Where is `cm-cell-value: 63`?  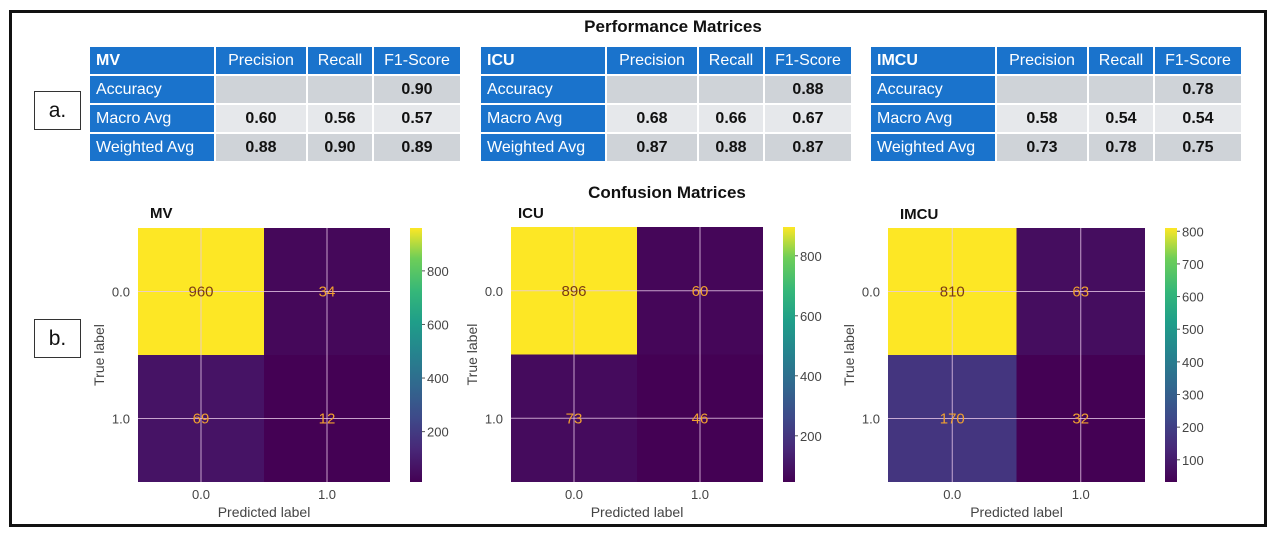
cm-cell-value: 63 is located at coordinates (1080, 292).